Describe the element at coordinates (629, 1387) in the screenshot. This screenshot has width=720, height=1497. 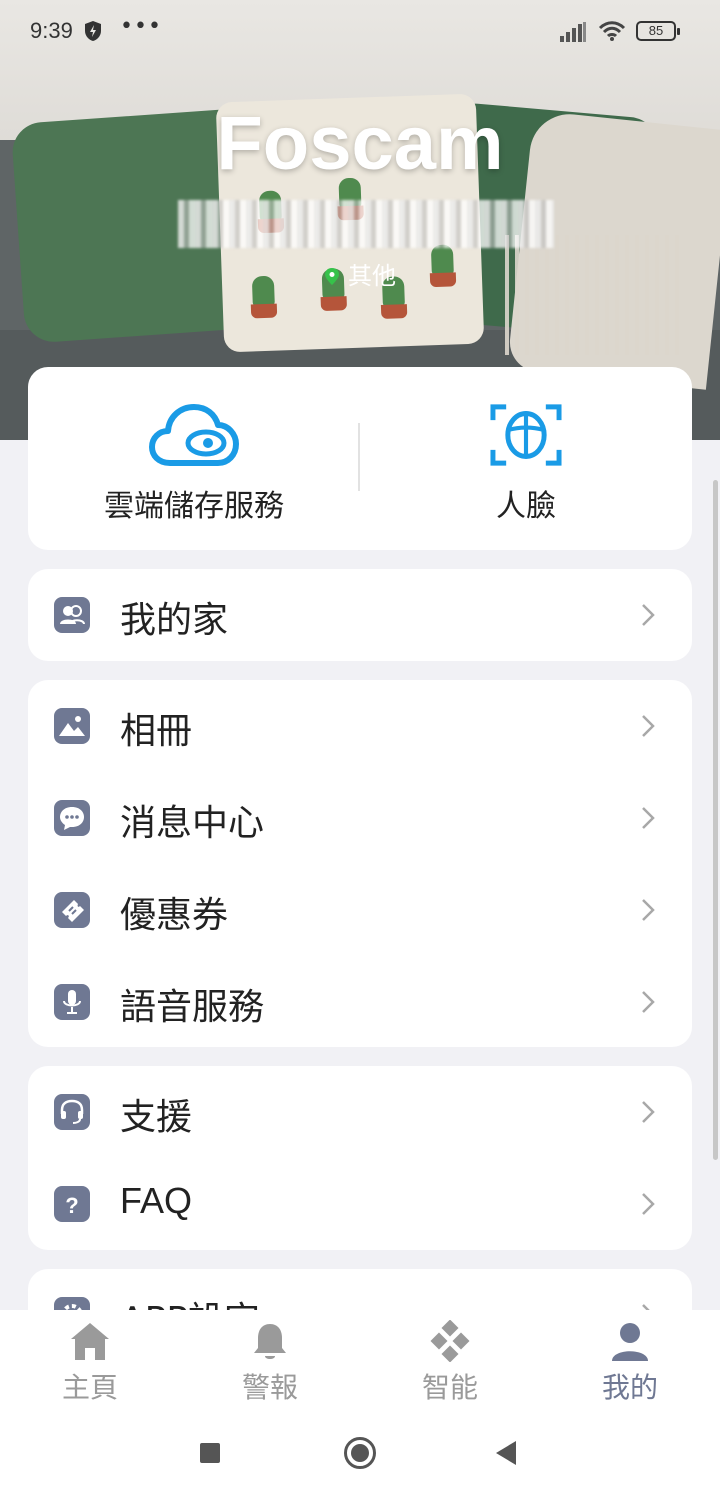
I see `tab-label: 我的` at that location.